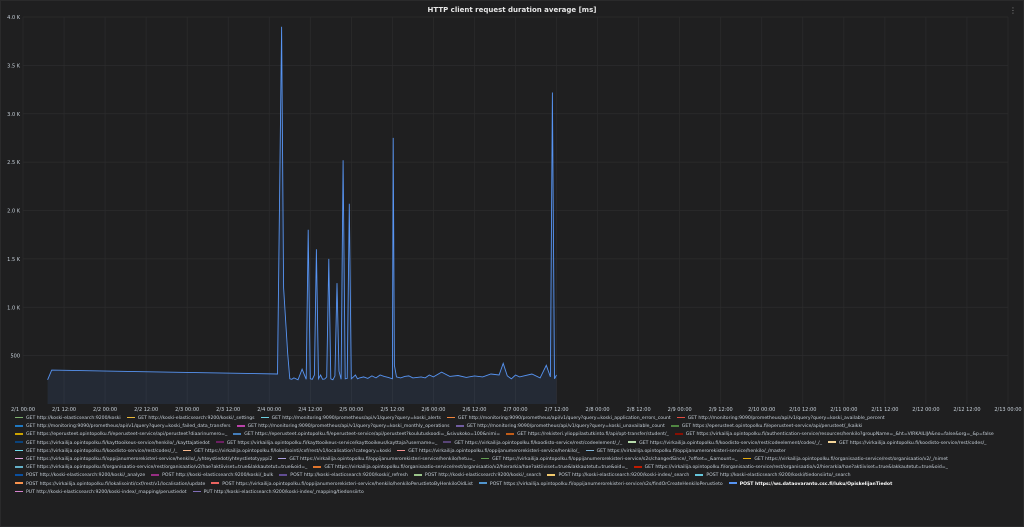 This screenshot has height=527, width=1024. I want to click on y-tick-label: 1.5 K, so click(14, 260).